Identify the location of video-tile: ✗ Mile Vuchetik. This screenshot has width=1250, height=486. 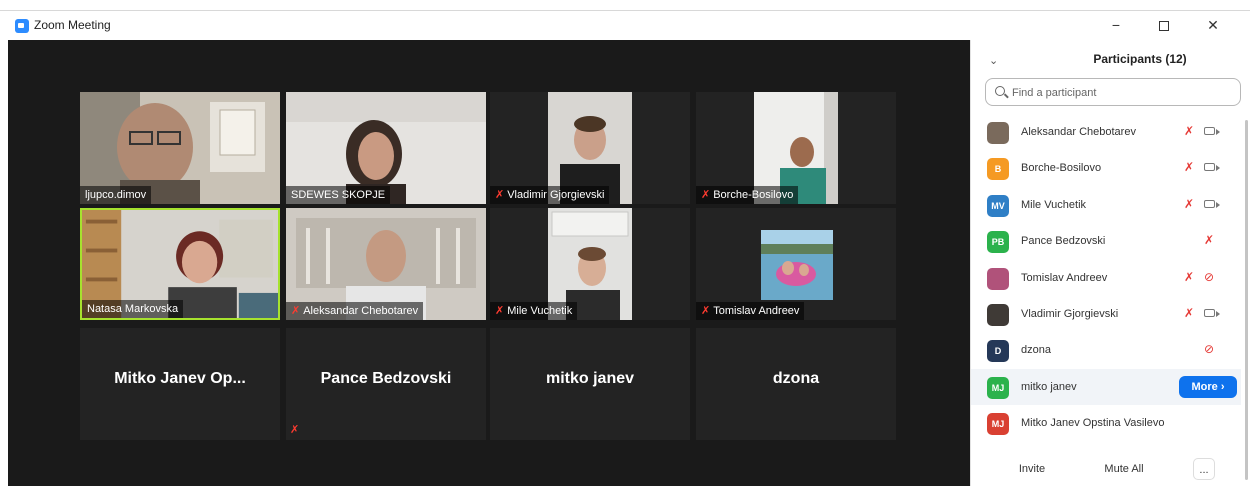
(590, 264).